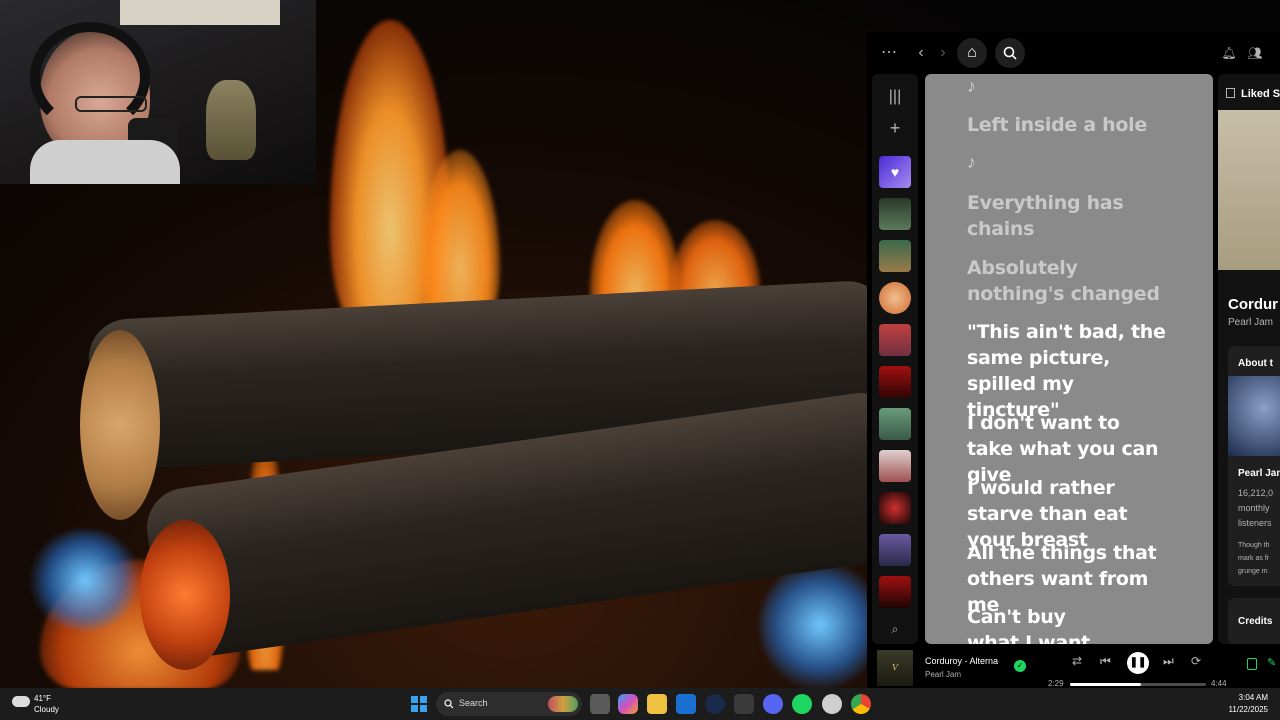  Describe the element at coordinates (861, 704) in the screenshot. I see `chrome-icon` at that location.